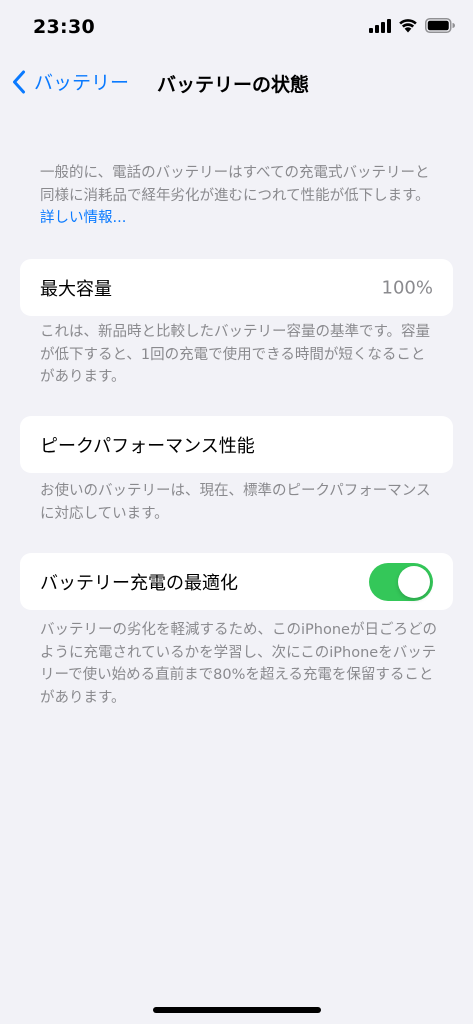 This screenshot has height=1024, width=473. What do you see at coordinates (147, 446) in the screenshot?
I see `peak-performance-label: ピークパフォーマンス性能` at bounding box center [147, 446].